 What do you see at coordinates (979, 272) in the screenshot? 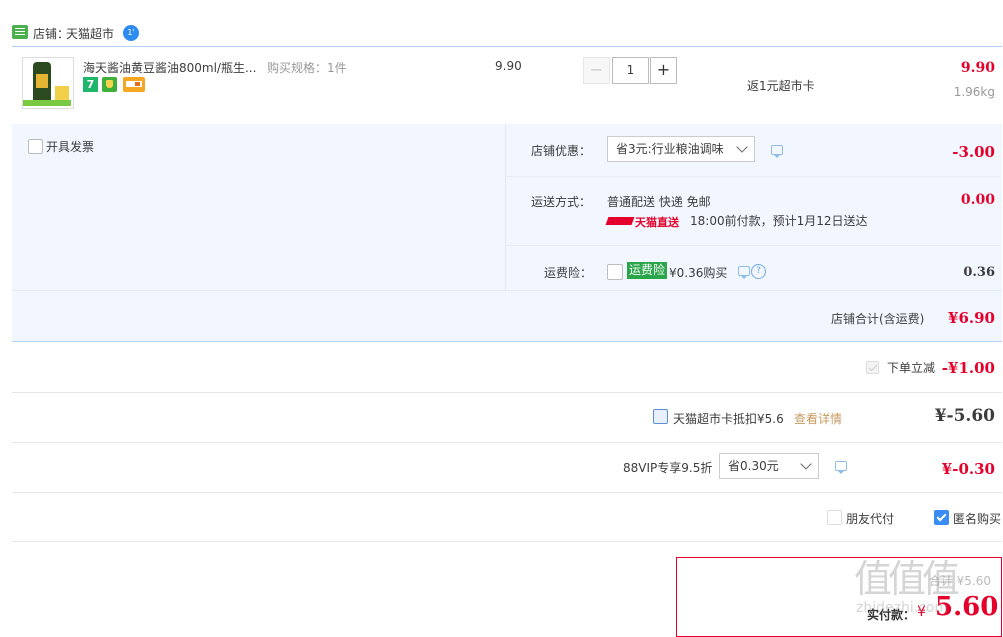
I see `insurance-amount: 0.36` at bounding box center [979, 272].